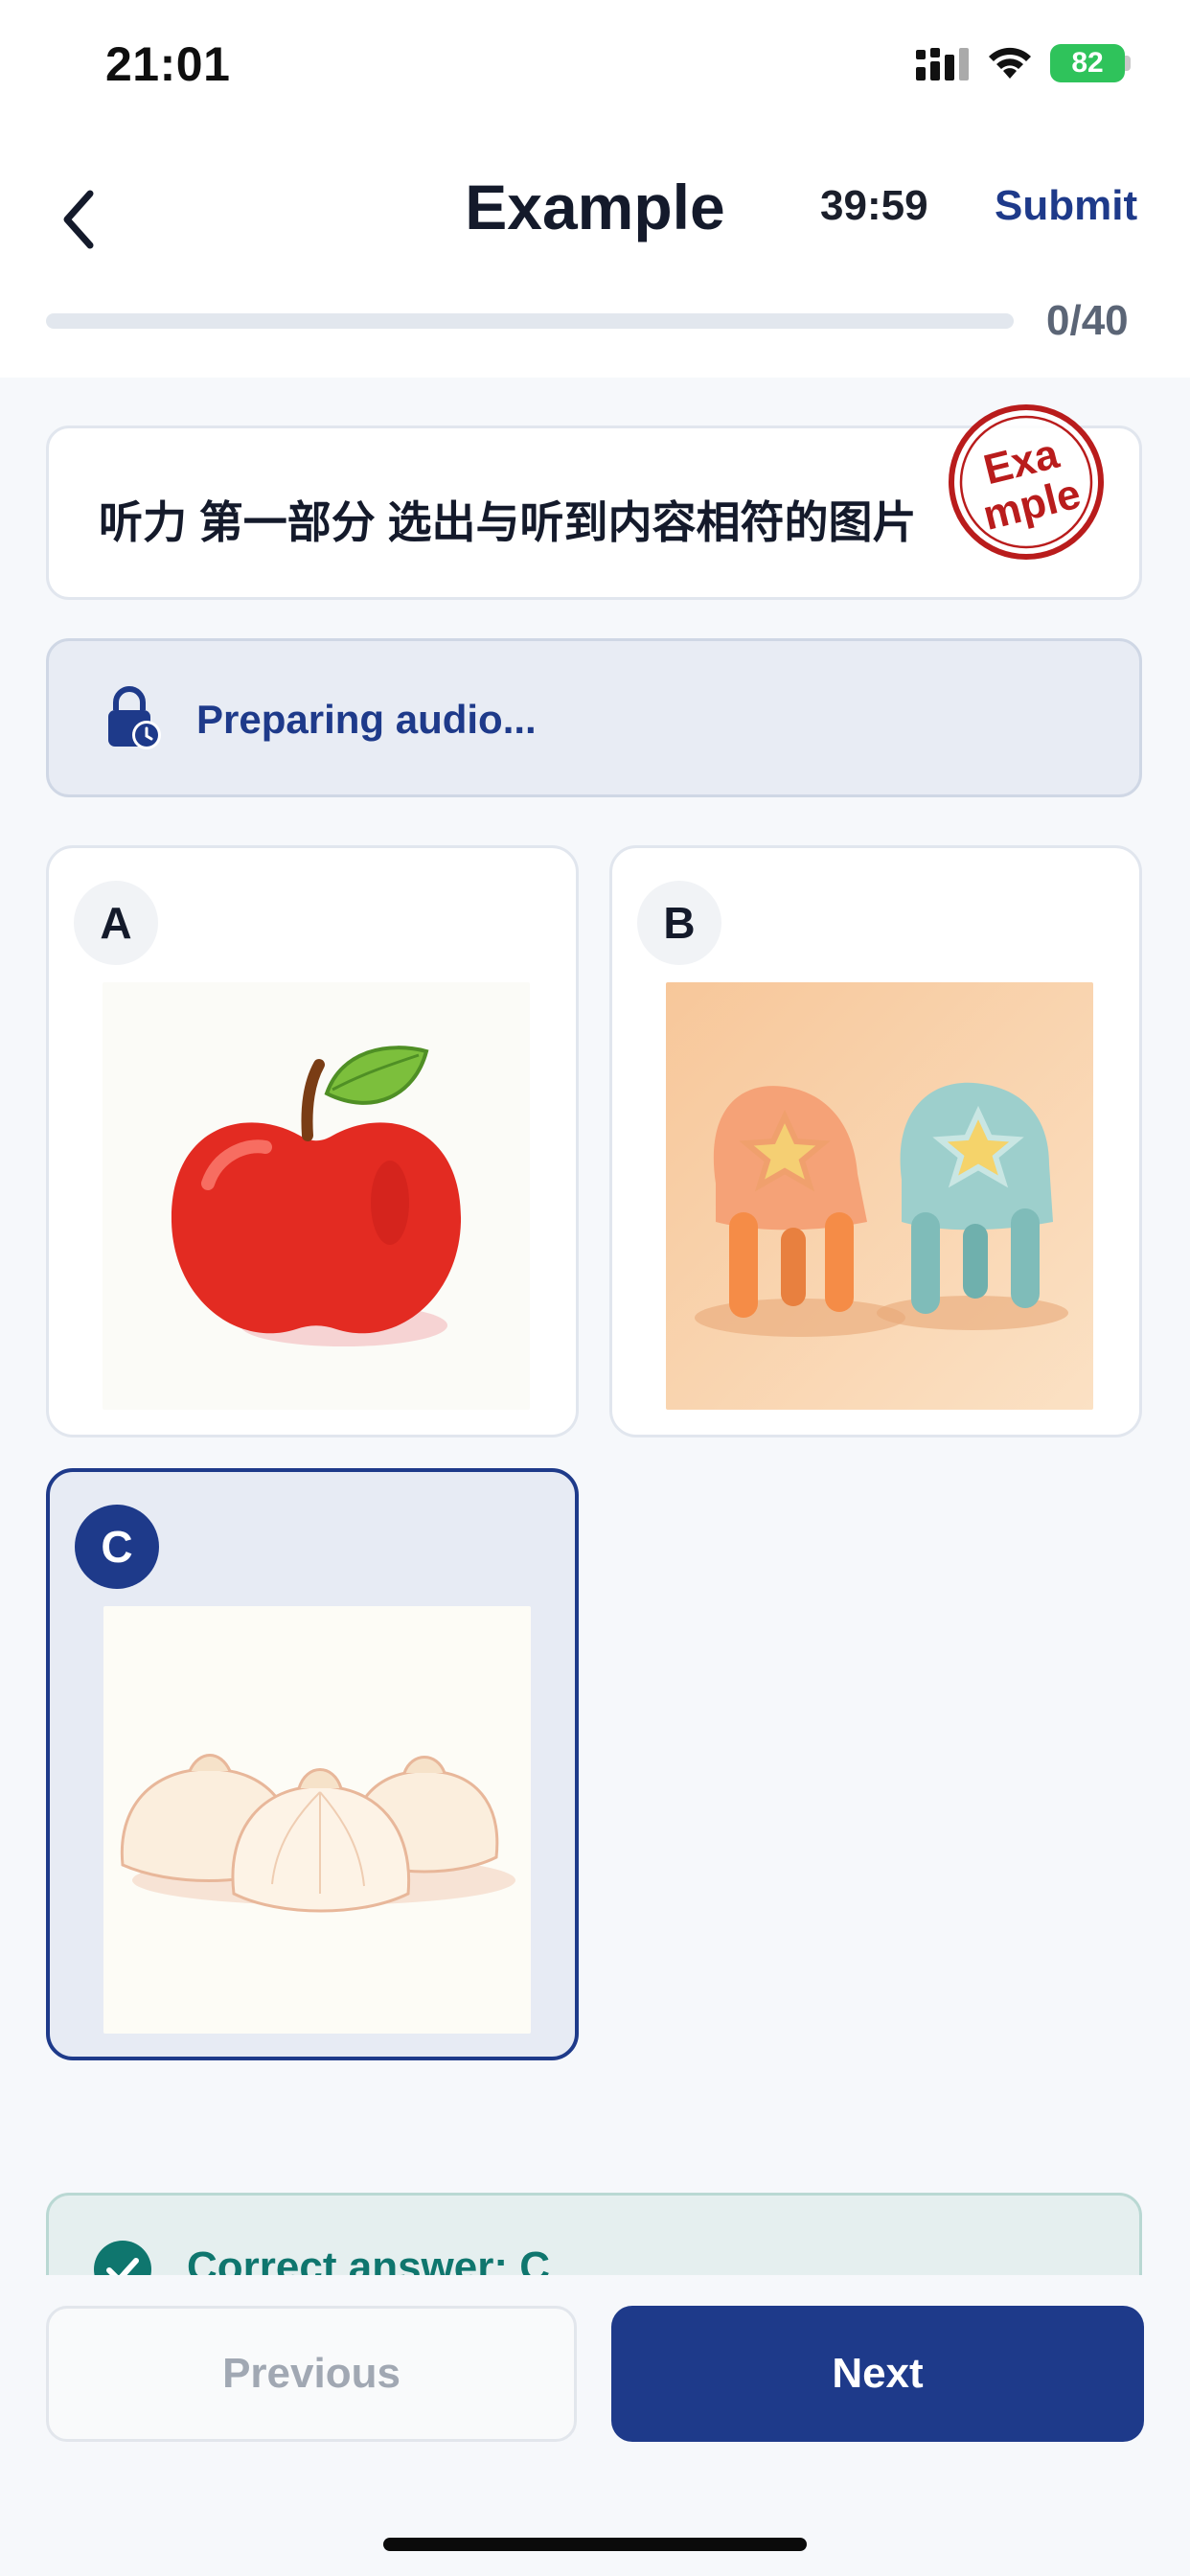 The width and height of the screenshot is (1190, 2576). I want to click on app-header: Example 39:59 Submit 0/40, so click(595, 253).